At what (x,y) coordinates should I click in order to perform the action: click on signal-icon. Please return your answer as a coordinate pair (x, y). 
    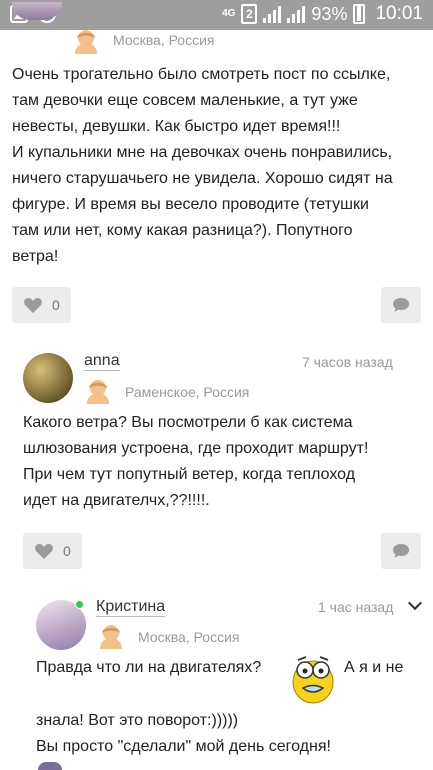
    Looking at the image, I should click on (272, 14).